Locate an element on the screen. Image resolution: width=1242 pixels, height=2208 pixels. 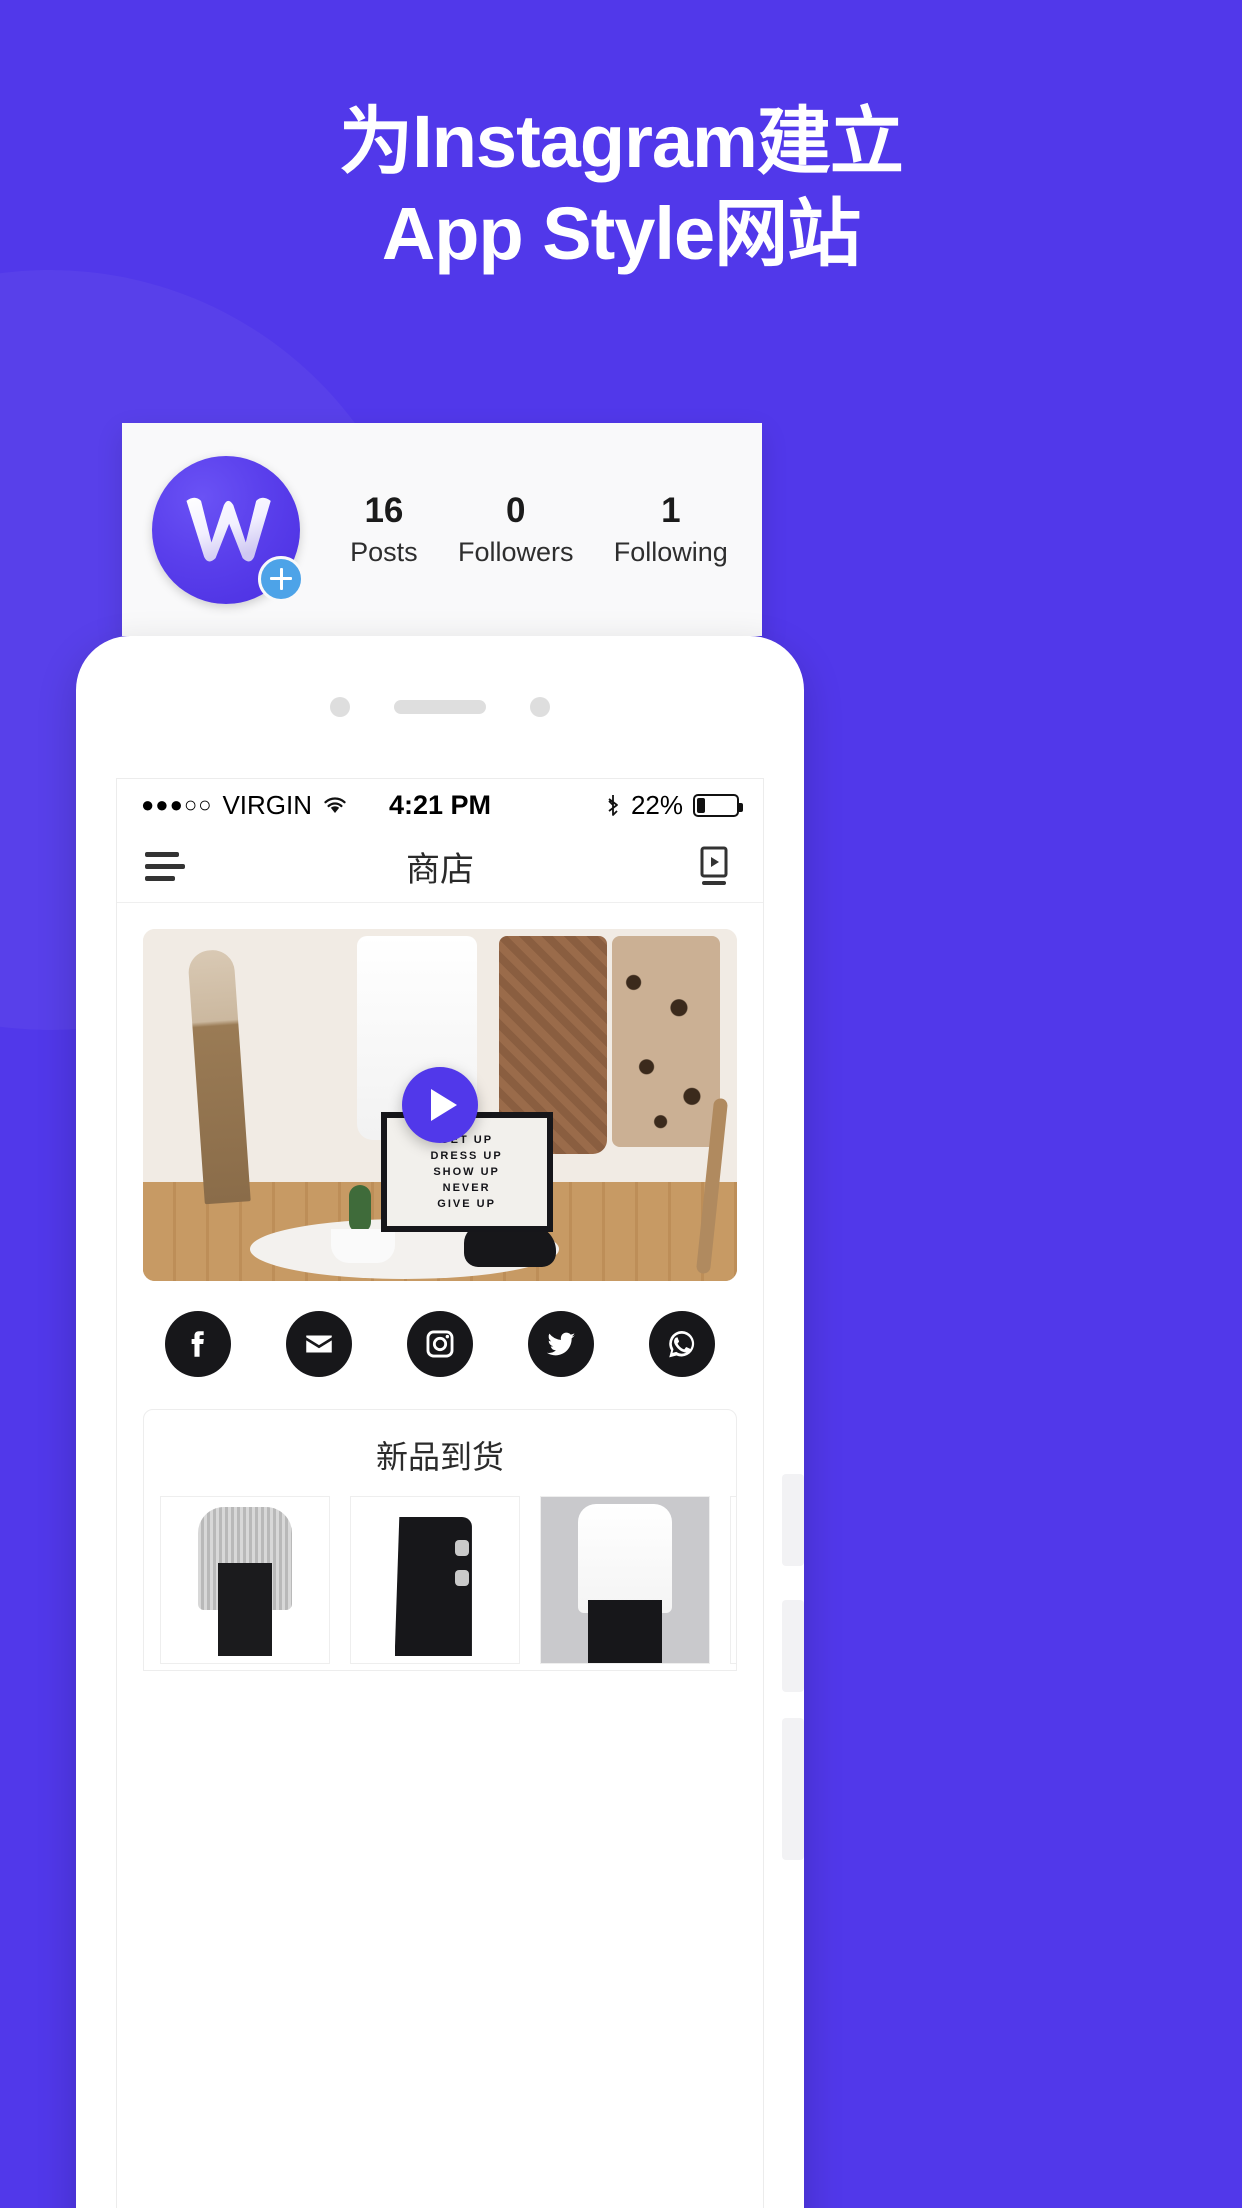
instagram-icon is located at coordinates (440, 1344).